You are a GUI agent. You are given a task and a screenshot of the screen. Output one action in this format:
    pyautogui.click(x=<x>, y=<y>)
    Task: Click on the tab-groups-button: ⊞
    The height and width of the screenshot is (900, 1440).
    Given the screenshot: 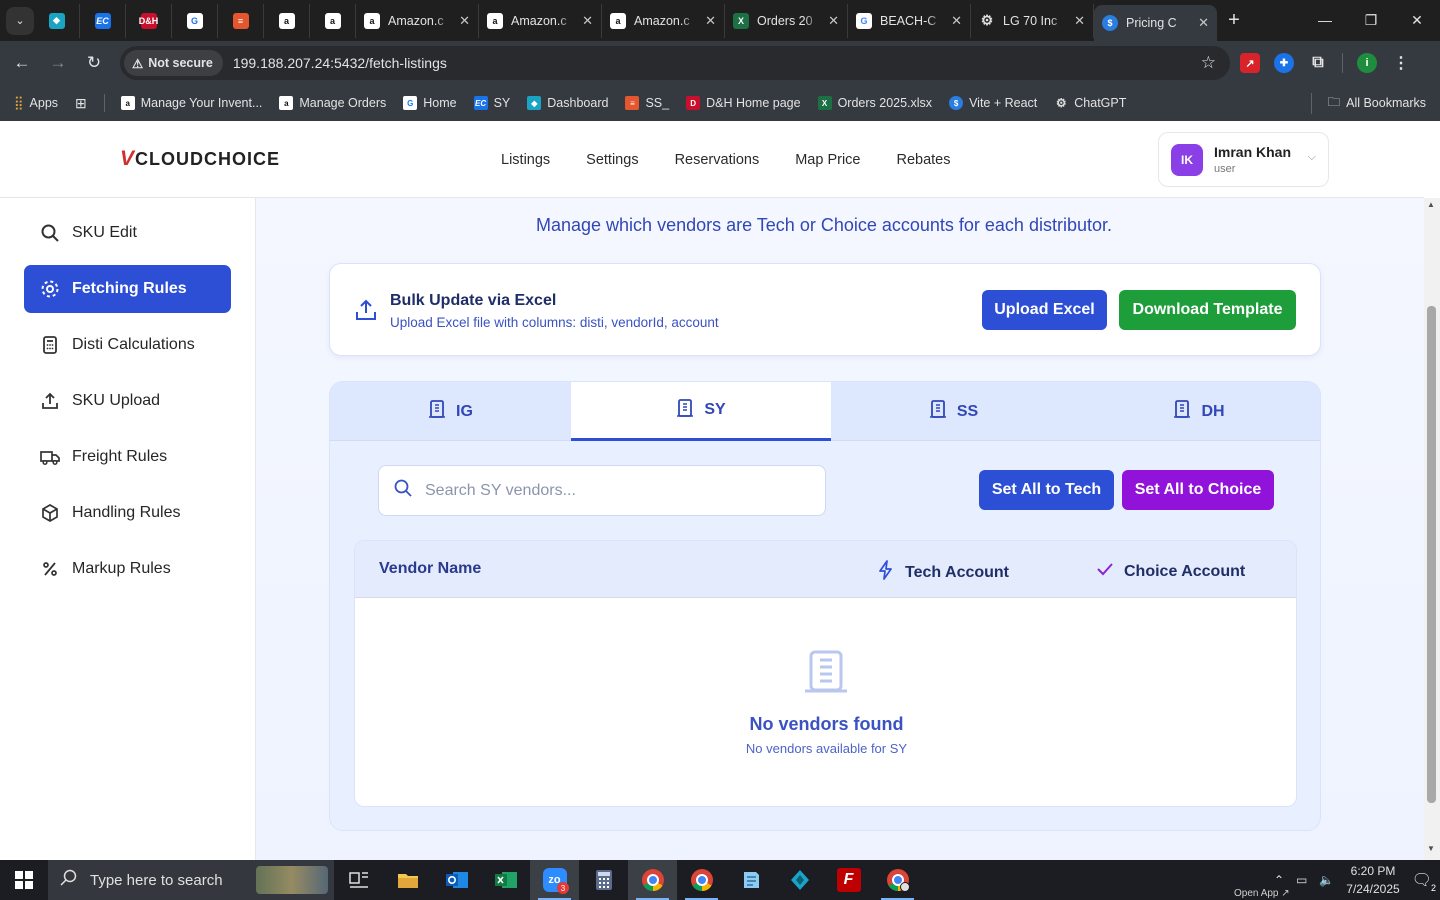 What is the action you would take?
    pyautogui.click(x=81, y=103)
    